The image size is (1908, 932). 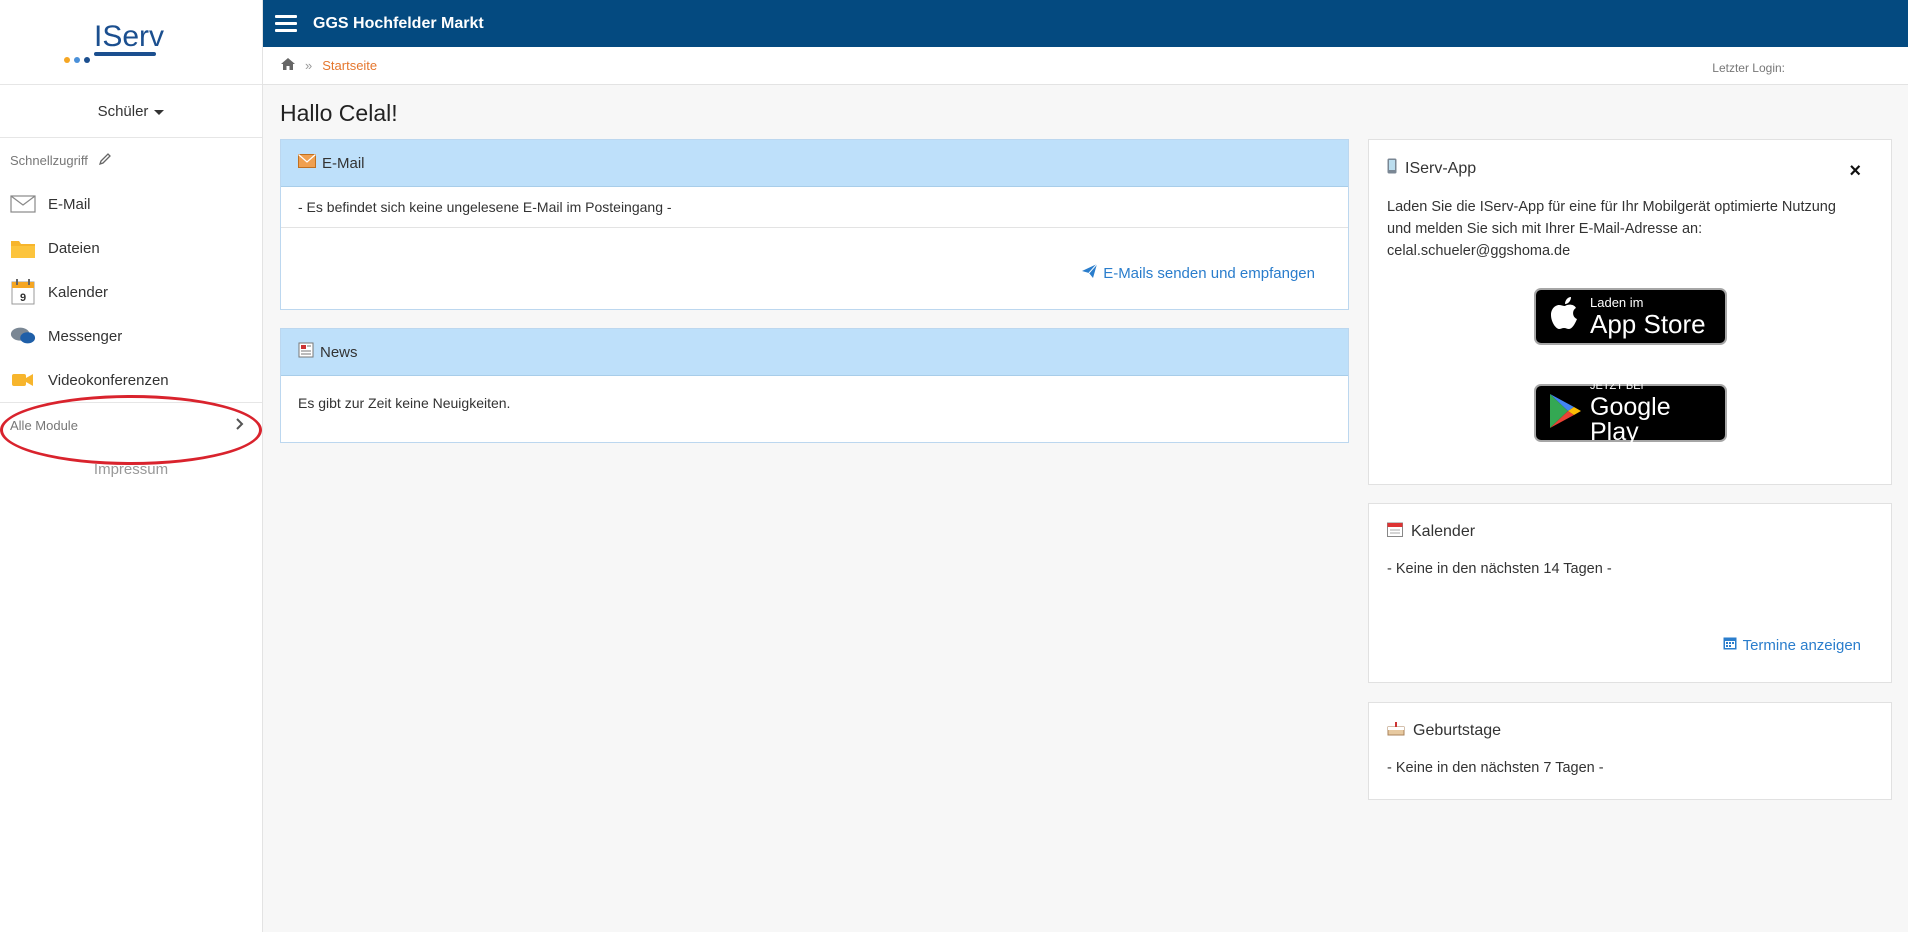 I want to click on logo: IServ, so click(x=131, y=42).